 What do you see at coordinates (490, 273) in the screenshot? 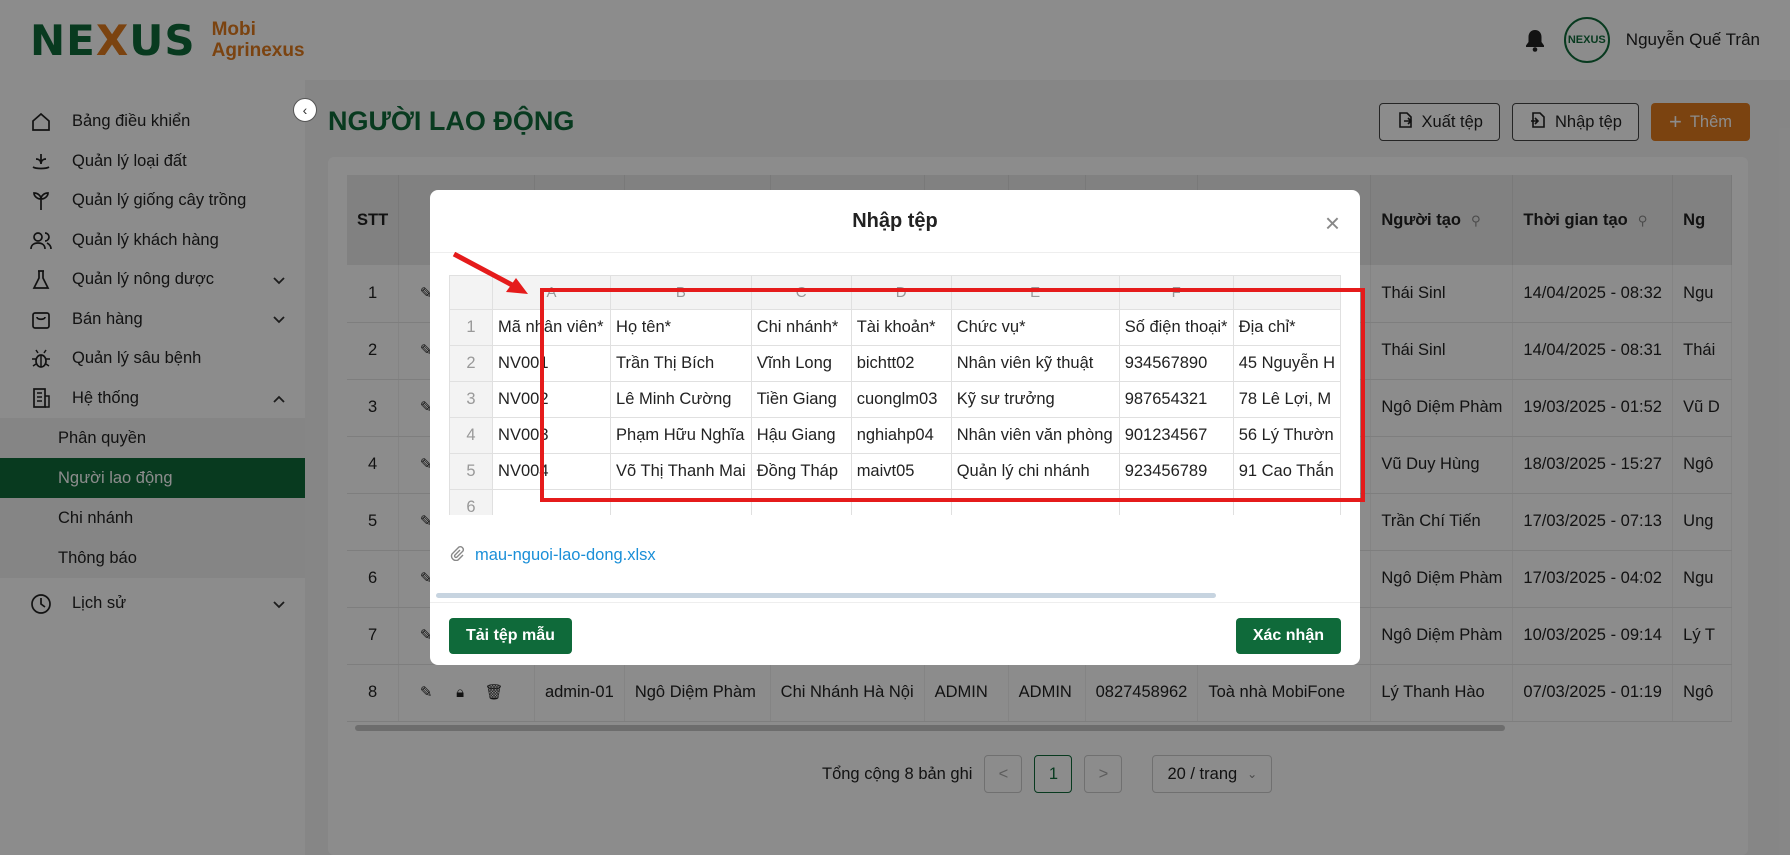
I see `annotation-arrow` at bounding box center [490, 273].